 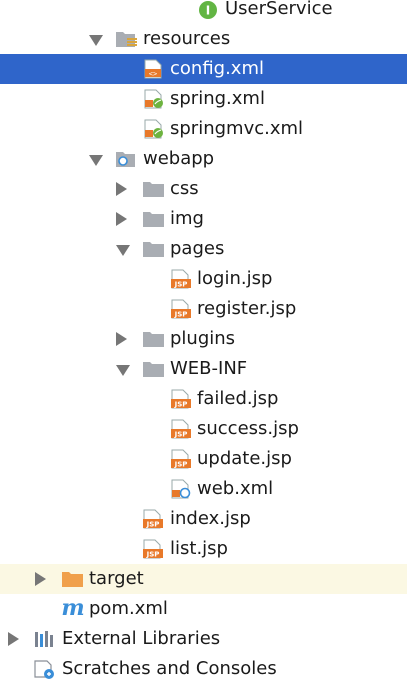 I want to click on tree-item-update-jsp: JSP update.jsp, so click(x=203, y=459).